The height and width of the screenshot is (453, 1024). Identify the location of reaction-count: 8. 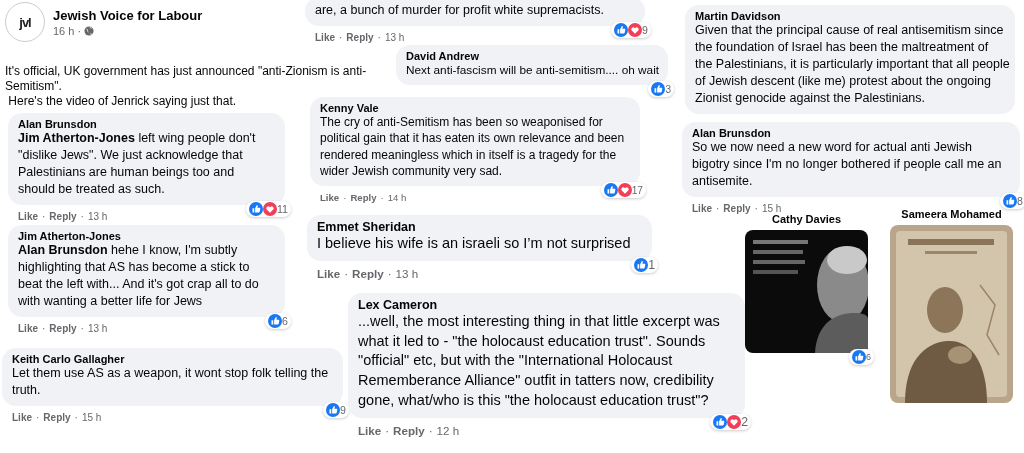
(1020, 201).